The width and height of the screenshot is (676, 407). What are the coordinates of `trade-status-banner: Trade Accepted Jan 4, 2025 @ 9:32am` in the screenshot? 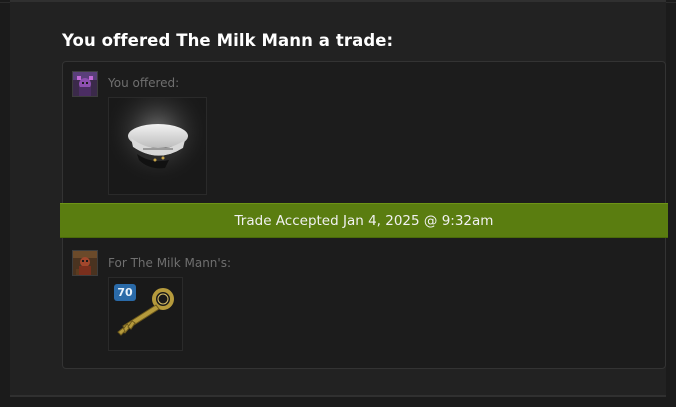 It's located at (364, 220).